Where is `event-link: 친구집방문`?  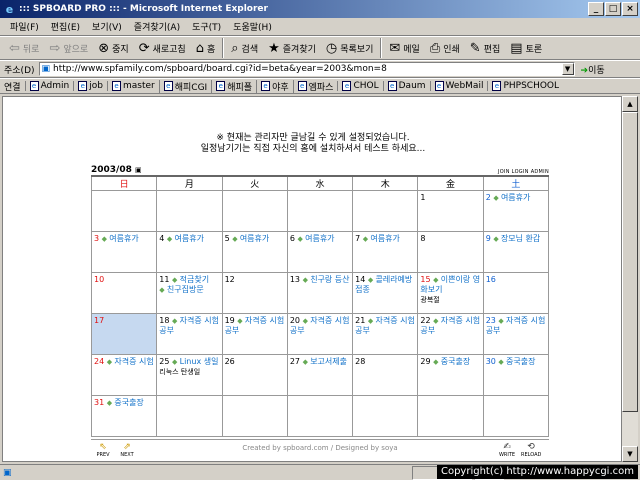
event-link: 친구집방문 is located at coordinates (185, 289).